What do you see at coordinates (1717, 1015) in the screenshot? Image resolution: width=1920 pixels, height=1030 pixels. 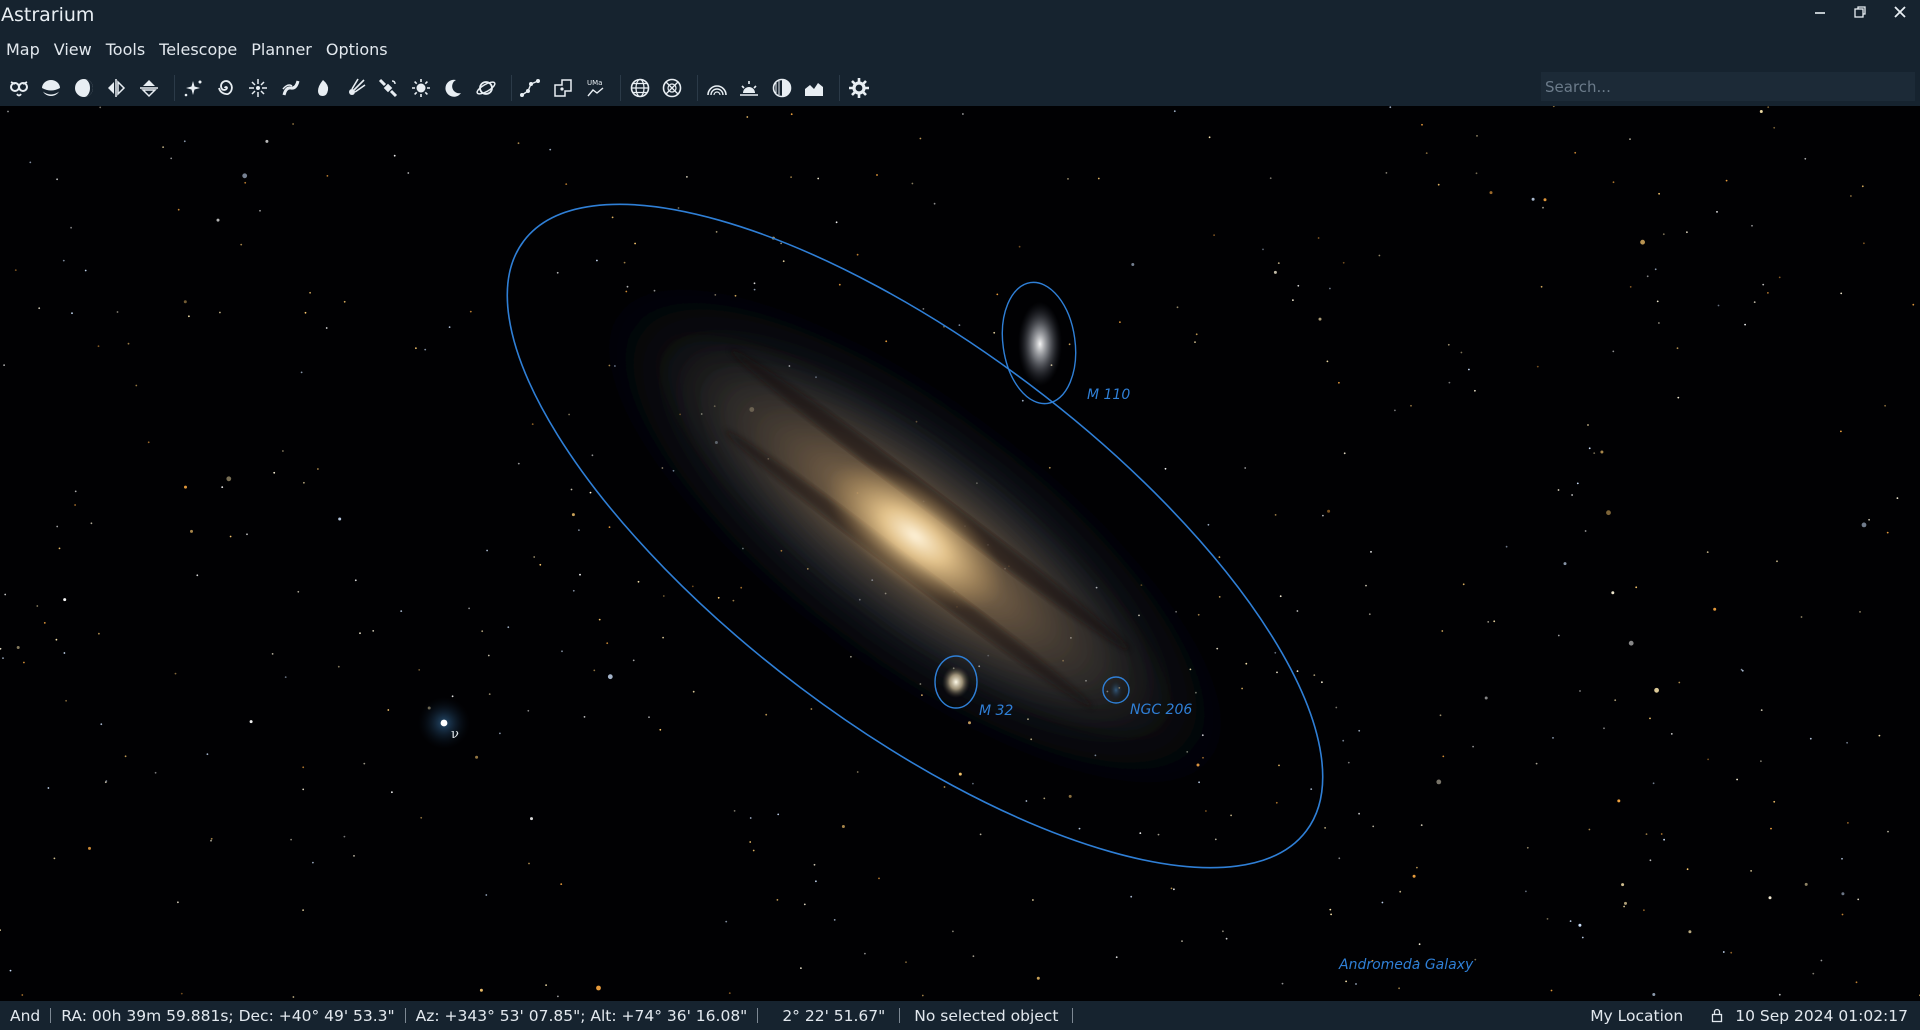 I see `lock-icon` at bounding box center [1717, 1015].